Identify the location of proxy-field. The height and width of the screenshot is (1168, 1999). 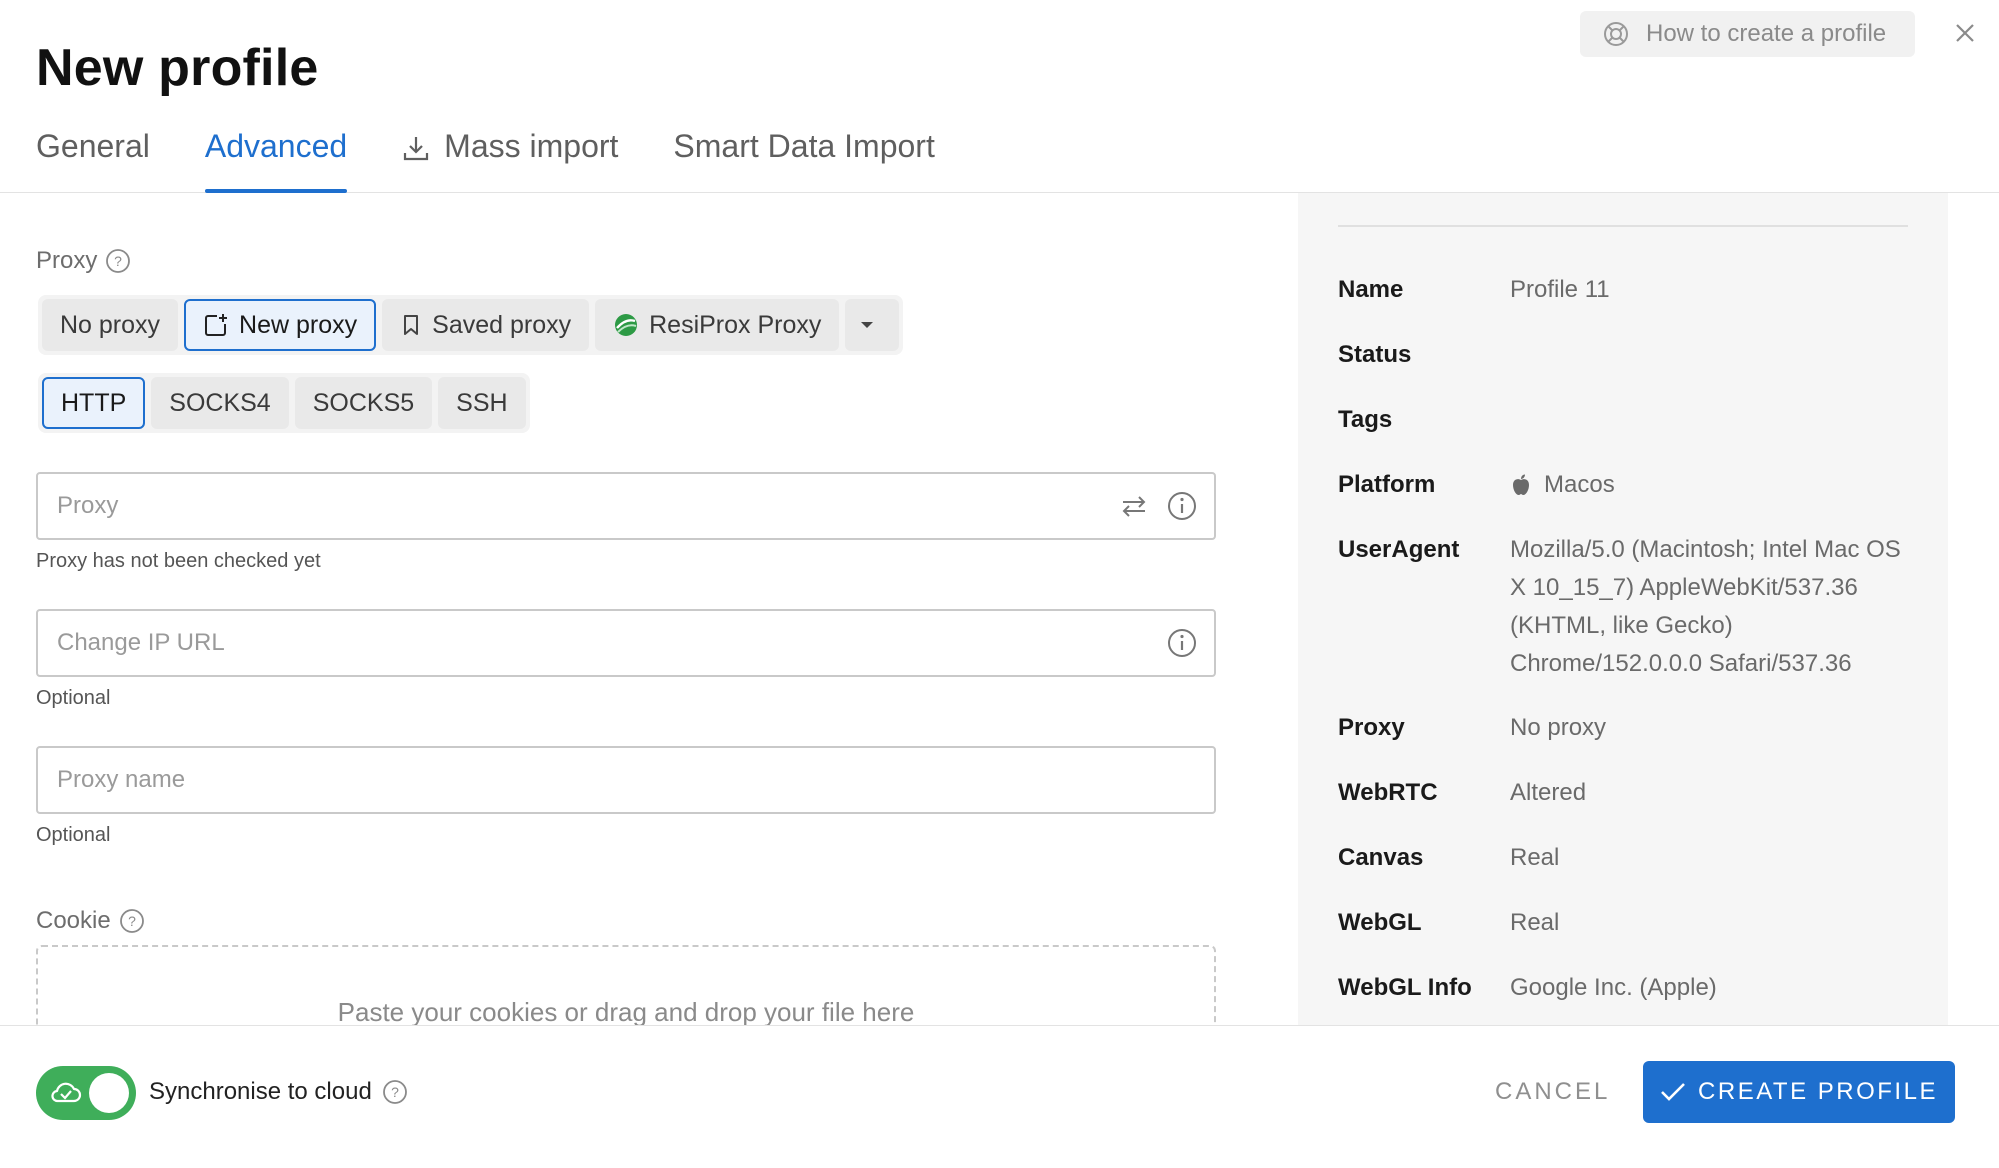
(626, 506).